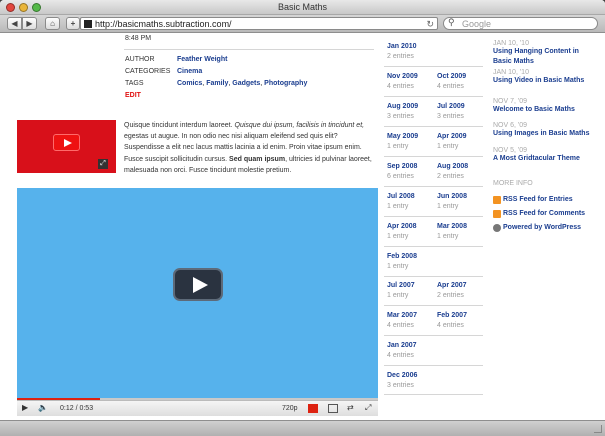 Image resolution: width=605 pixels, height=436 pixels. I want to click on archive-item: Aug 2009 3 entries, so click(402, 111).